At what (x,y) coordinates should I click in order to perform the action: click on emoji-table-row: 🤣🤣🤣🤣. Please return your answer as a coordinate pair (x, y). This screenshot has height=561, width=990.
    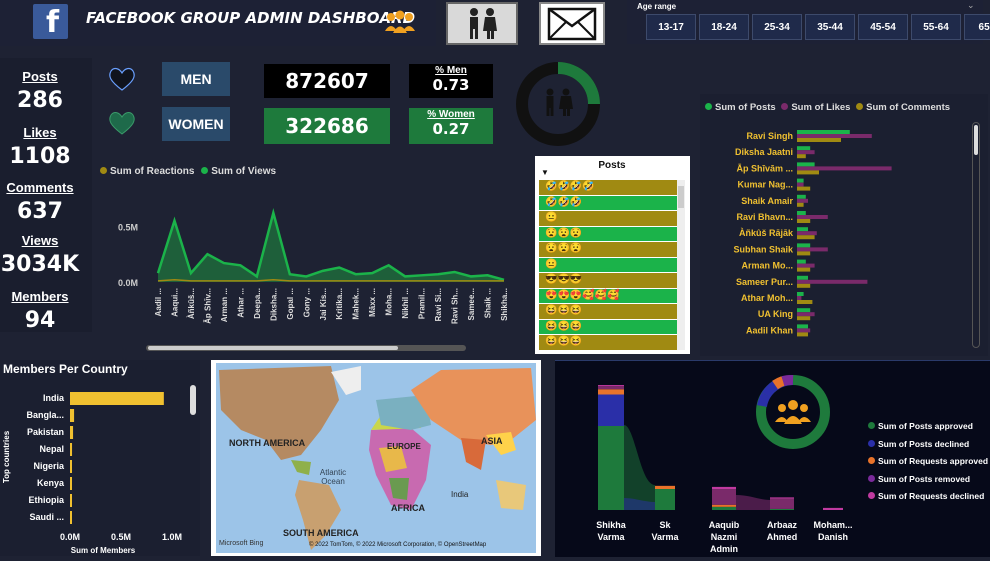
    Looking at the image, I should click on (612, 188).